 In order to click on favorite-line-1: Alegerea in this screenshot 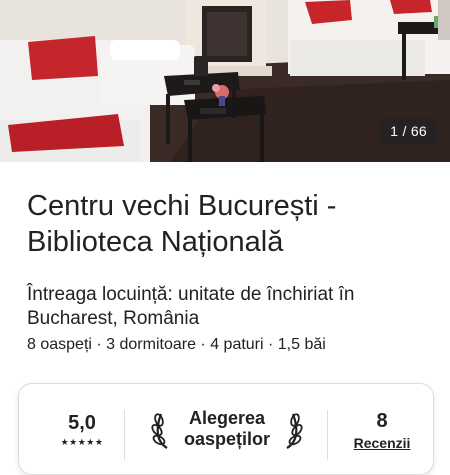, I will do `click(227, 418)`.